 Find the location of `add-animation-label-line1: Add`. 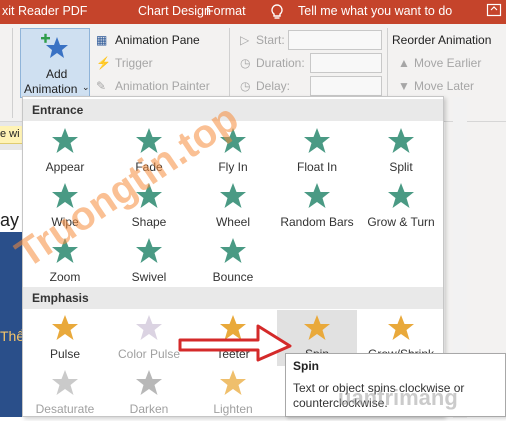

add-animation-label-line1: Add is located at coordinates (57, 74).